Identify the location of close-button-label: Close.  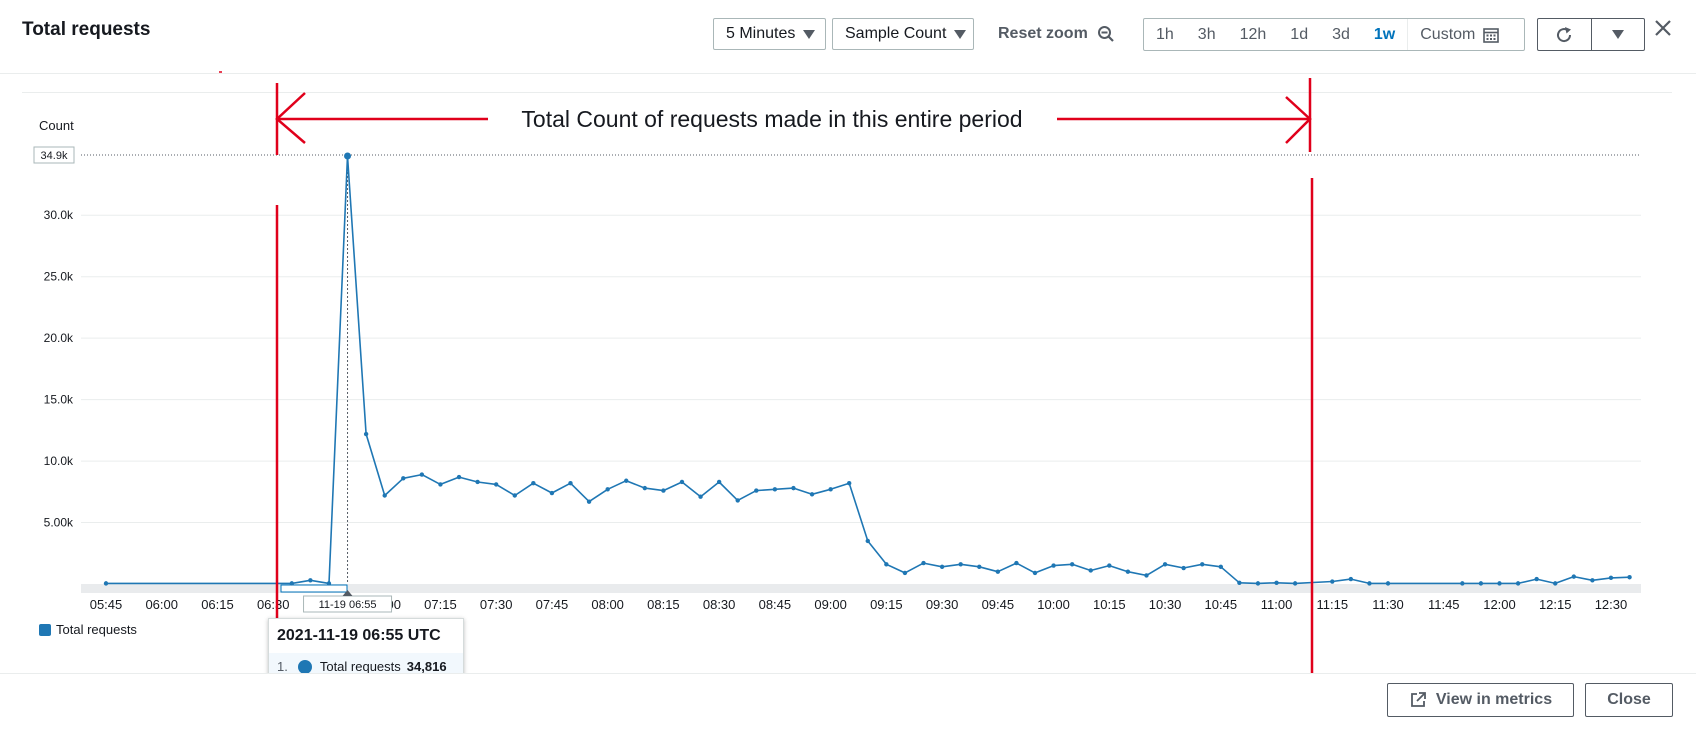
(1629, 699).